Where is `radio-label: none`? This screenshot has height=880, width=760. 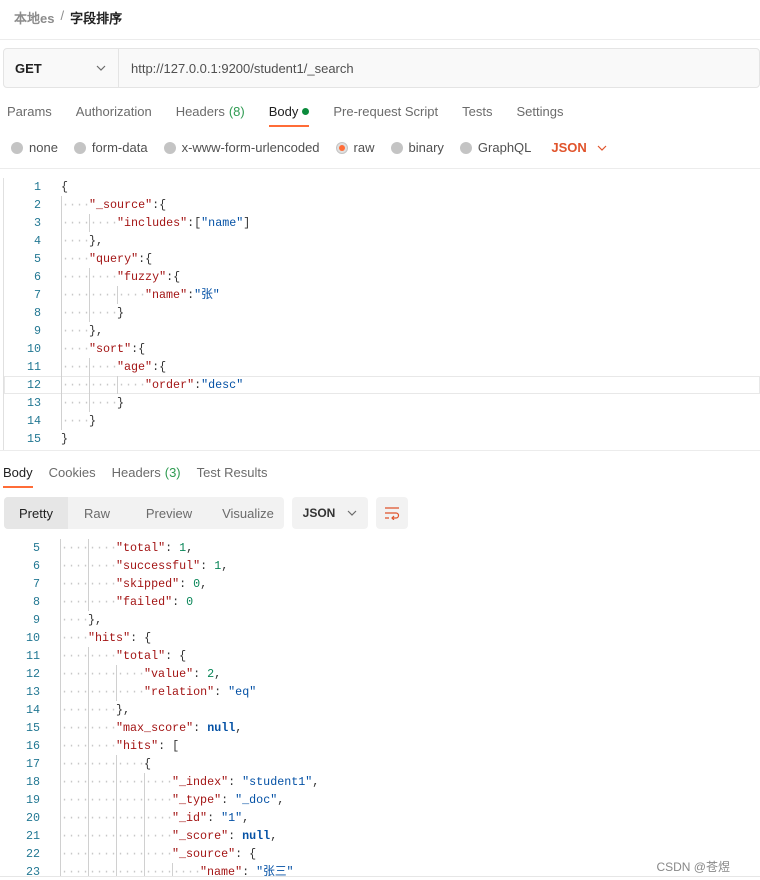
radio-label: none is located at coordinates (43, 147).